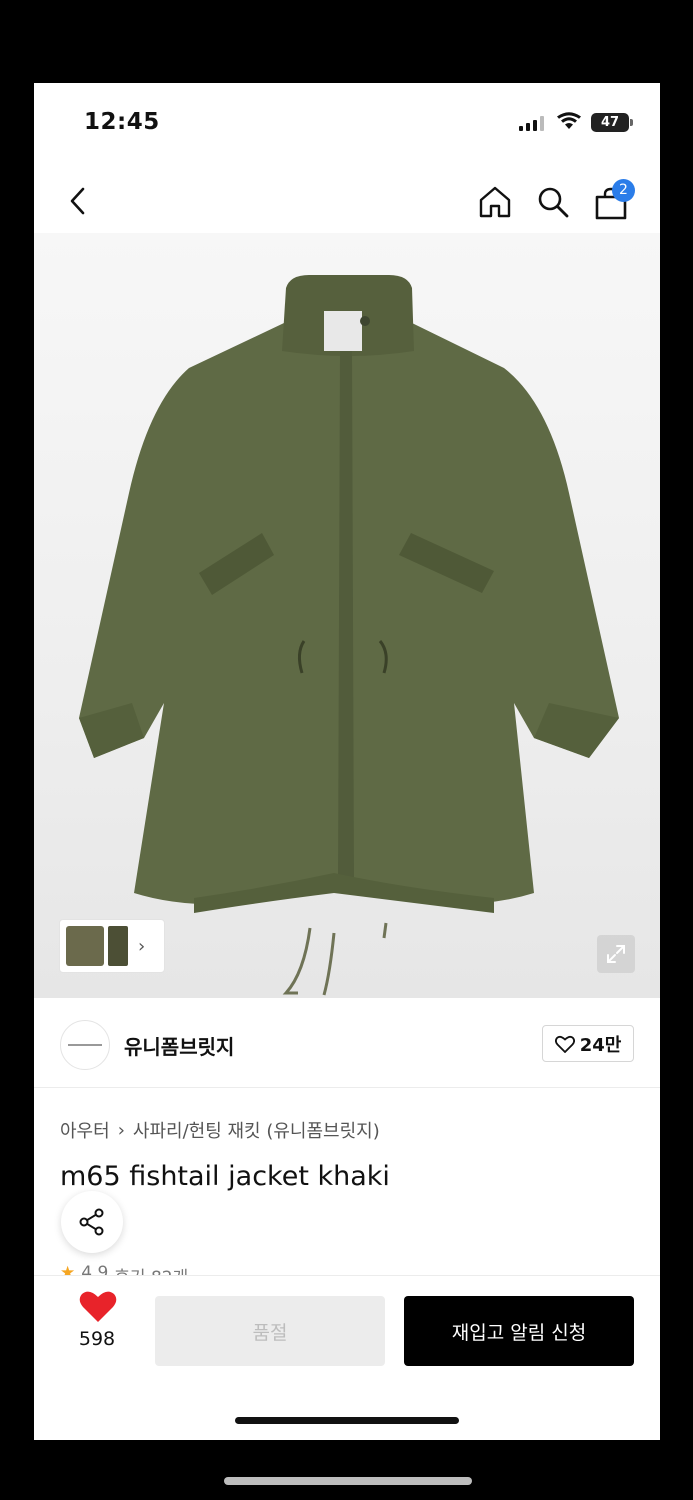 The height and width of the screenshot is (1500, 693). What do you see at coordinates (631, 122) in the screenshot?
I see `battery-tip` at bounding box center [631, 122].